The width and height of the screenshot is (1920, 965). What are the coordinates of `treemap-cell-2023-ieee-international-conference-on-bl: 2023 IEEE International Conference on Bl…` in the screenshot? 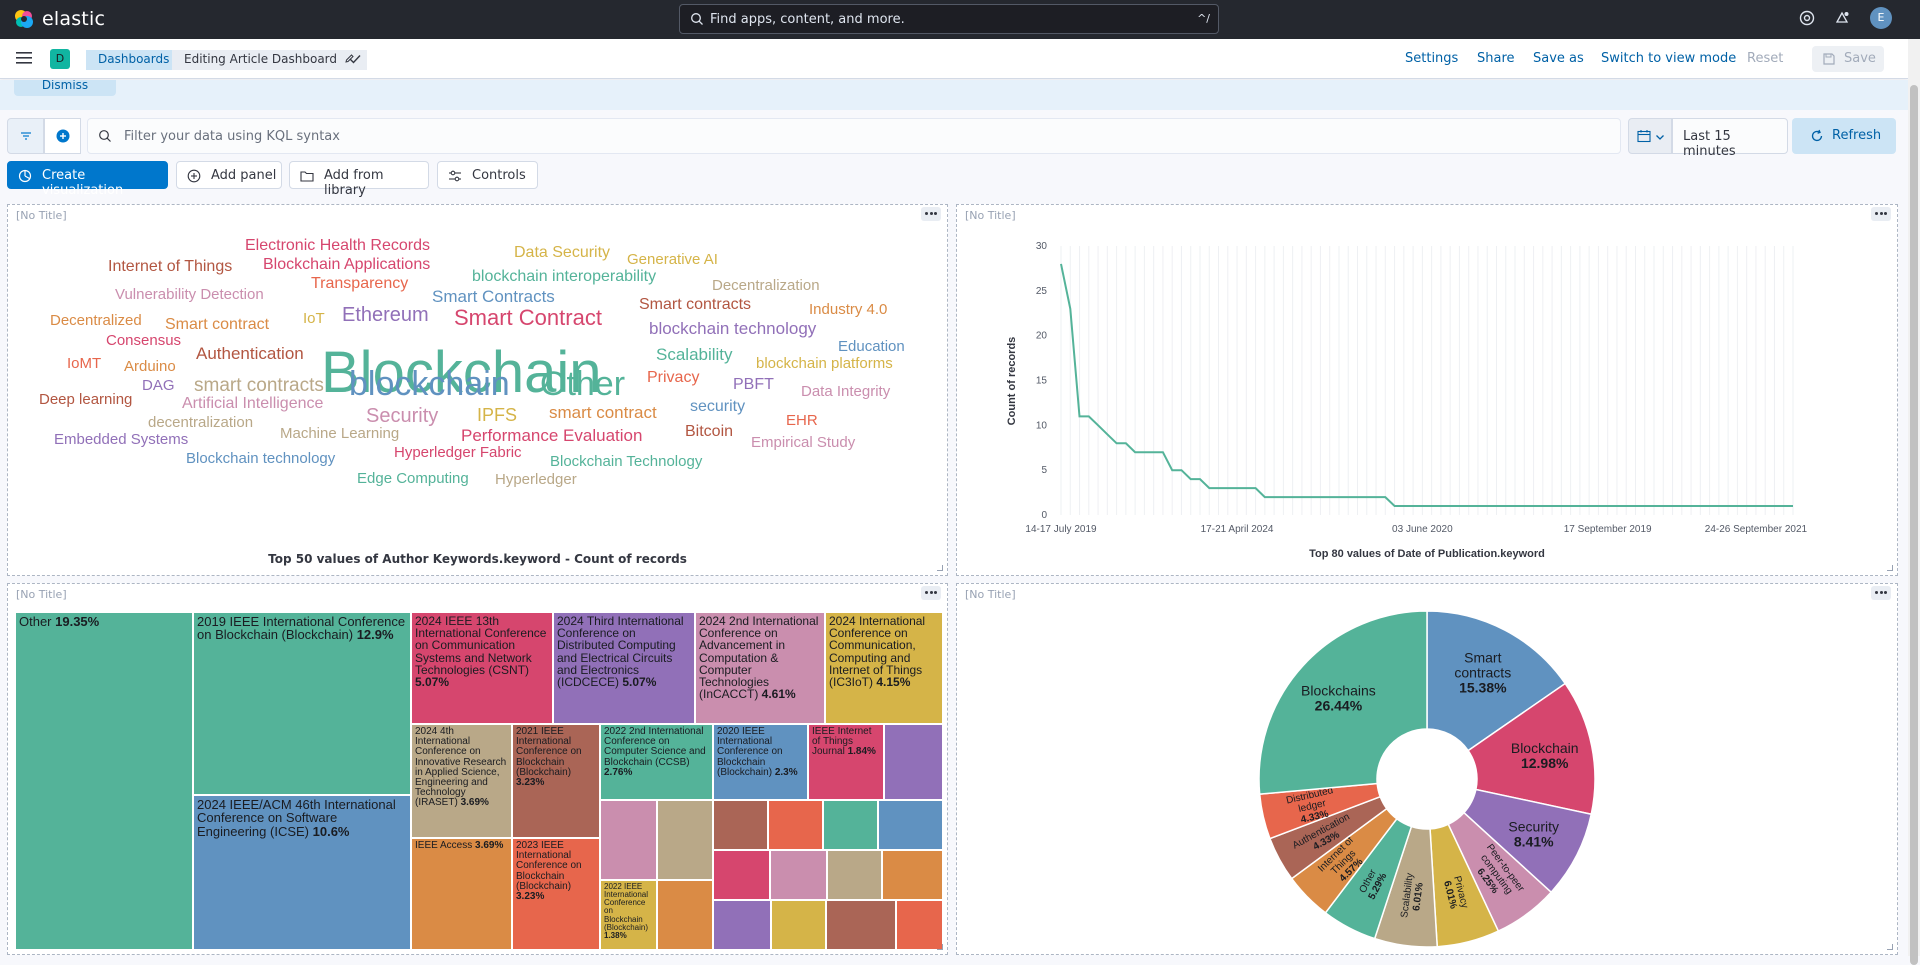 It's located at (556, 894).